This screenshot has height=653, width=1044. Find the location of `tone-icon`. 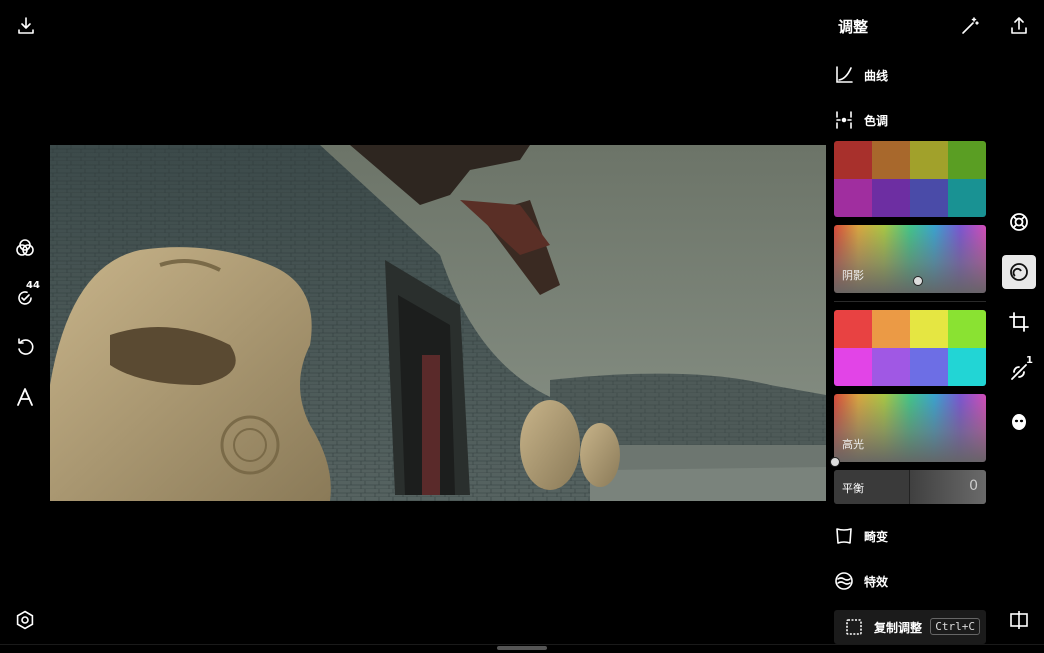

tone-icon is located at coordinates (844, 120).